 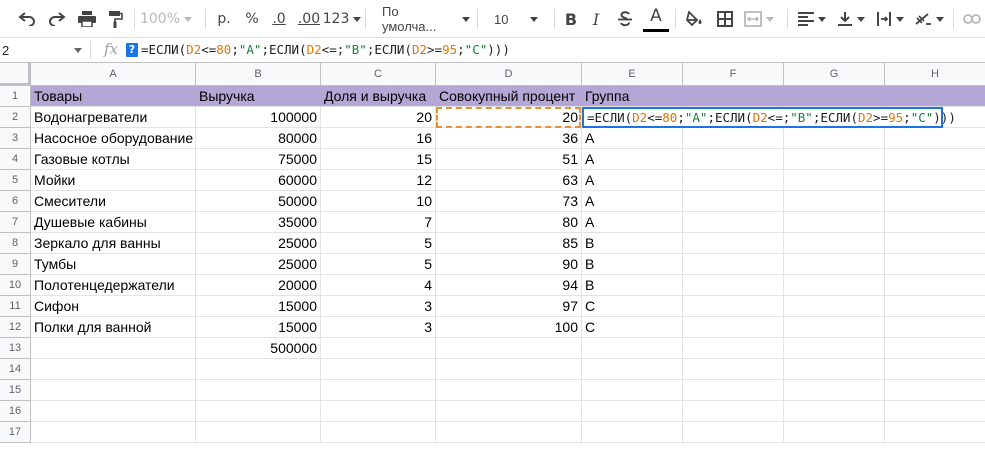 What do you see at coordinates (935, 264) in the screenshot?
I see `cell-h9` at bounding box center [935, 264].